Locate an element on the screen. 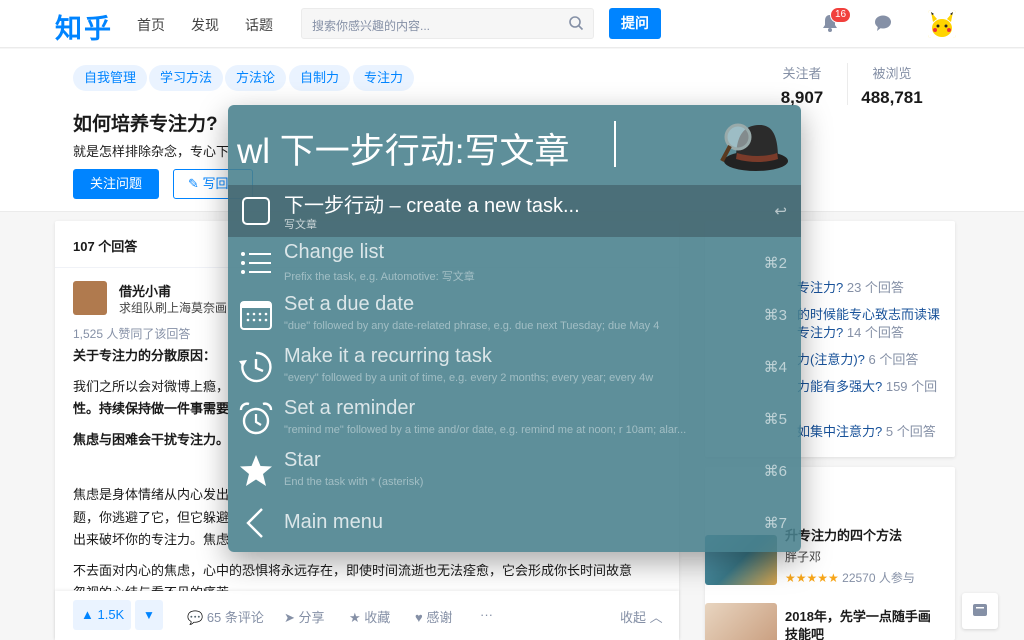 Image resolution: width=1024 pixels, height=640 pixels. star-icon is located at coordinates (256, 470).